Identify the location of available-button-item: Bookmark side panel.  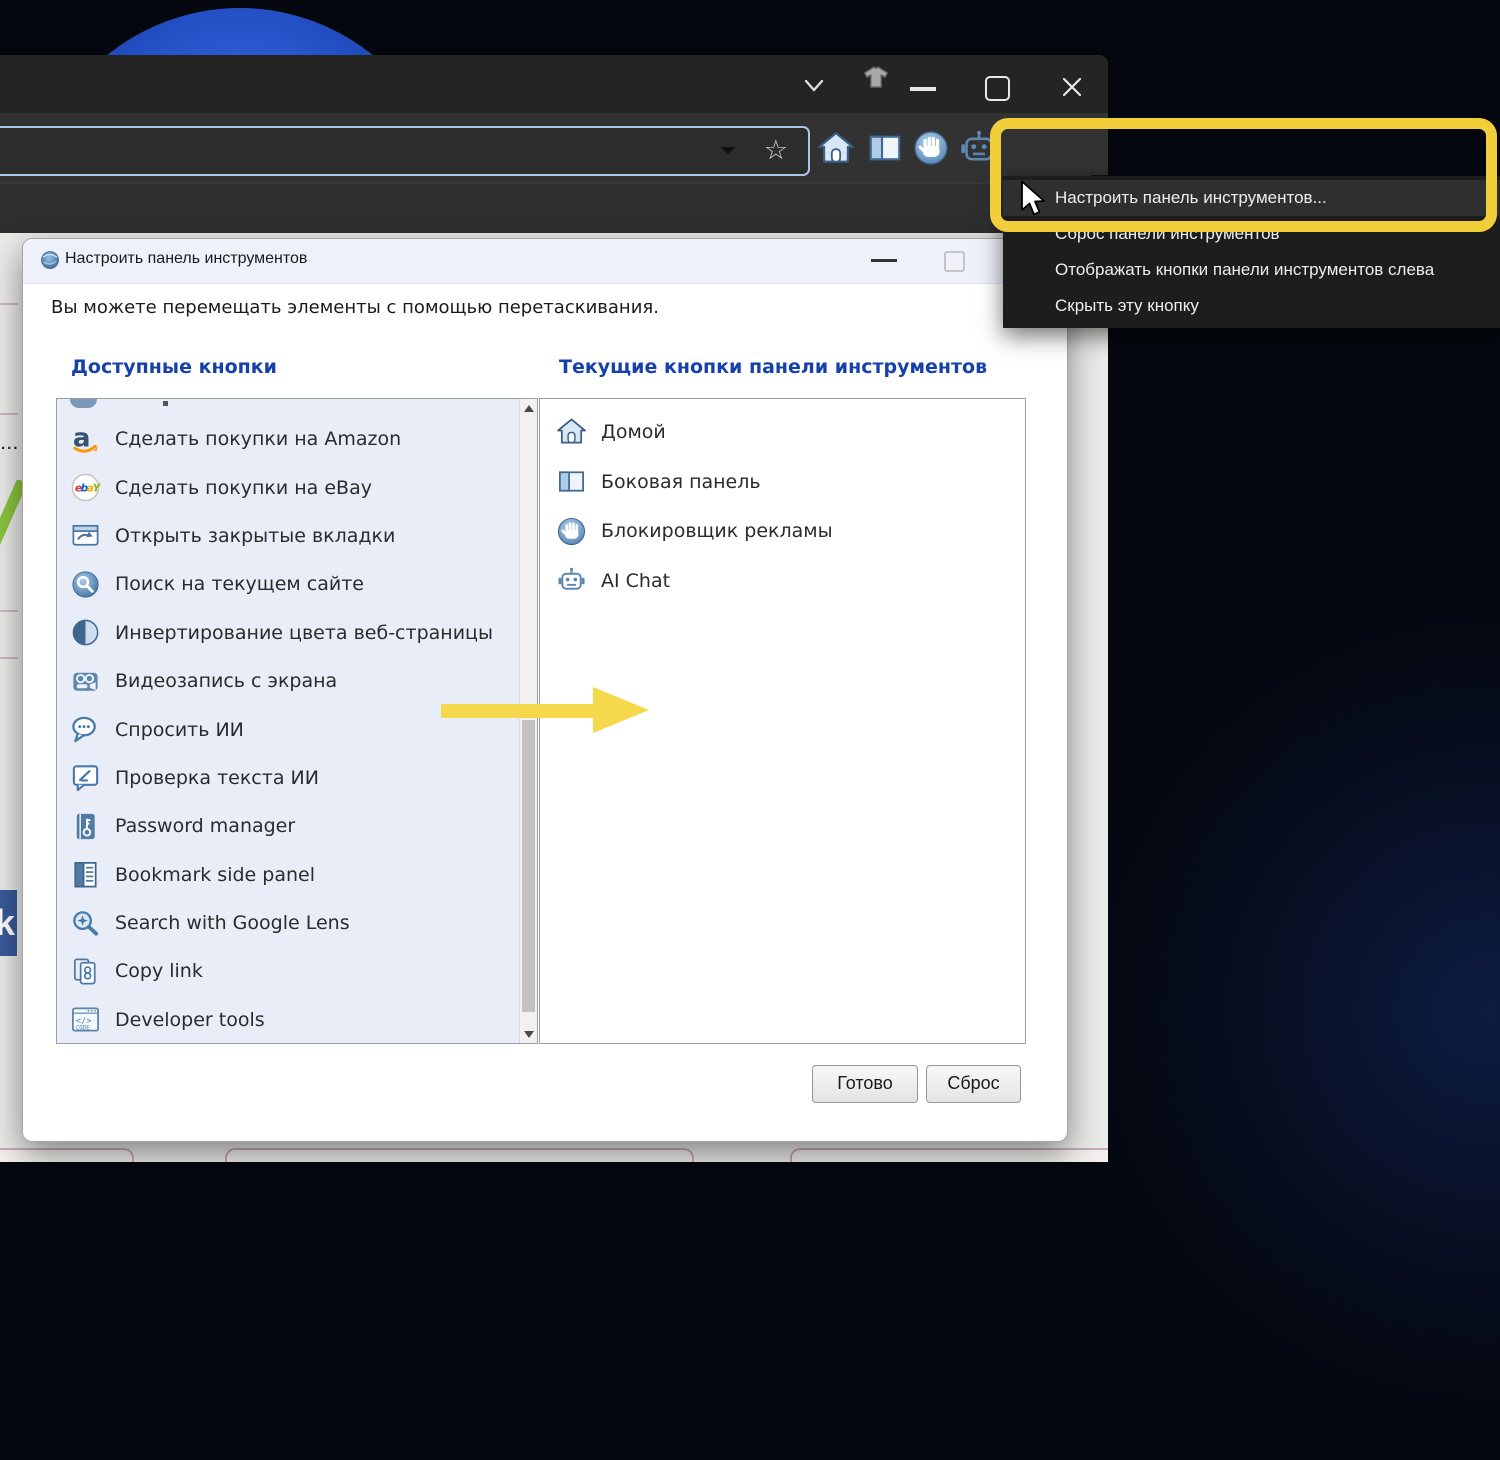
(297, 875).